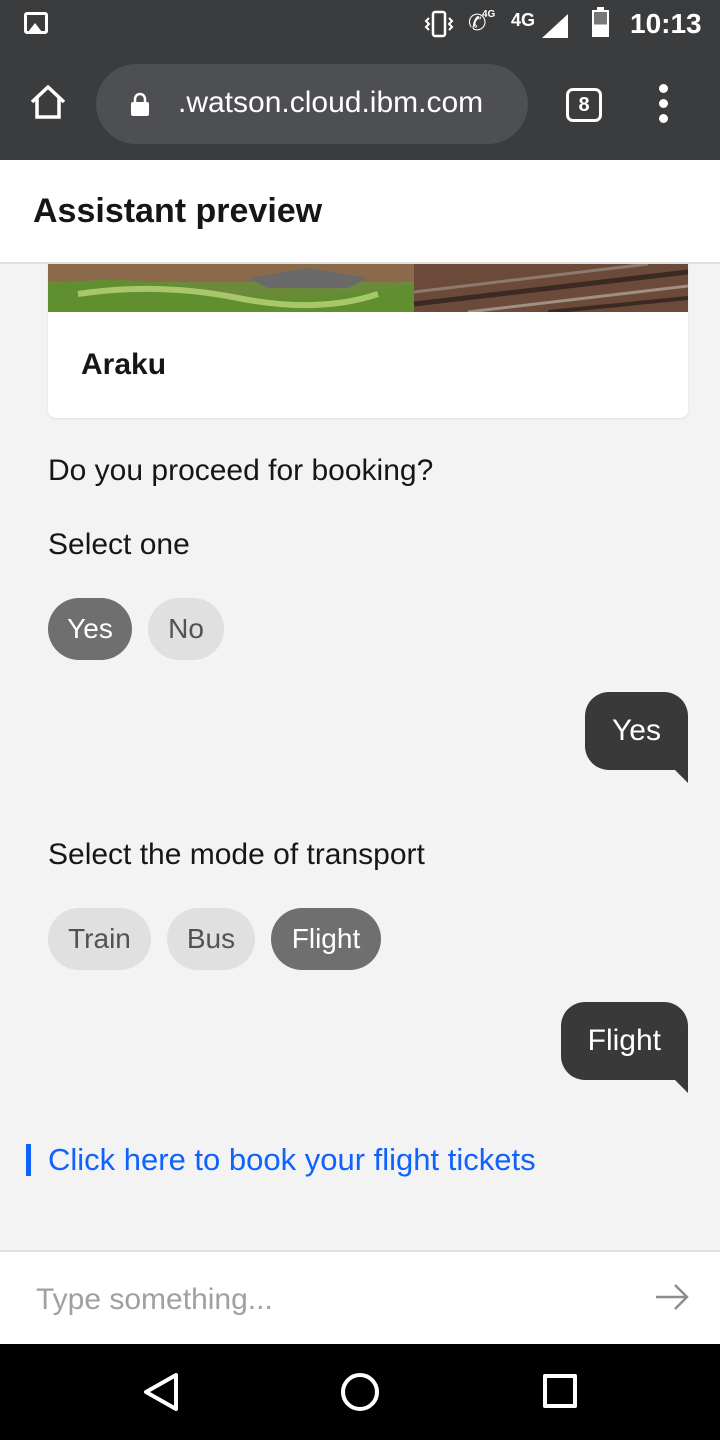 The width and height of the screenshot is (720, 1440). What do you see at coordinates (161, 1392) in the screenshot?
I see `back-icon` at bounding box center [161, 1392].